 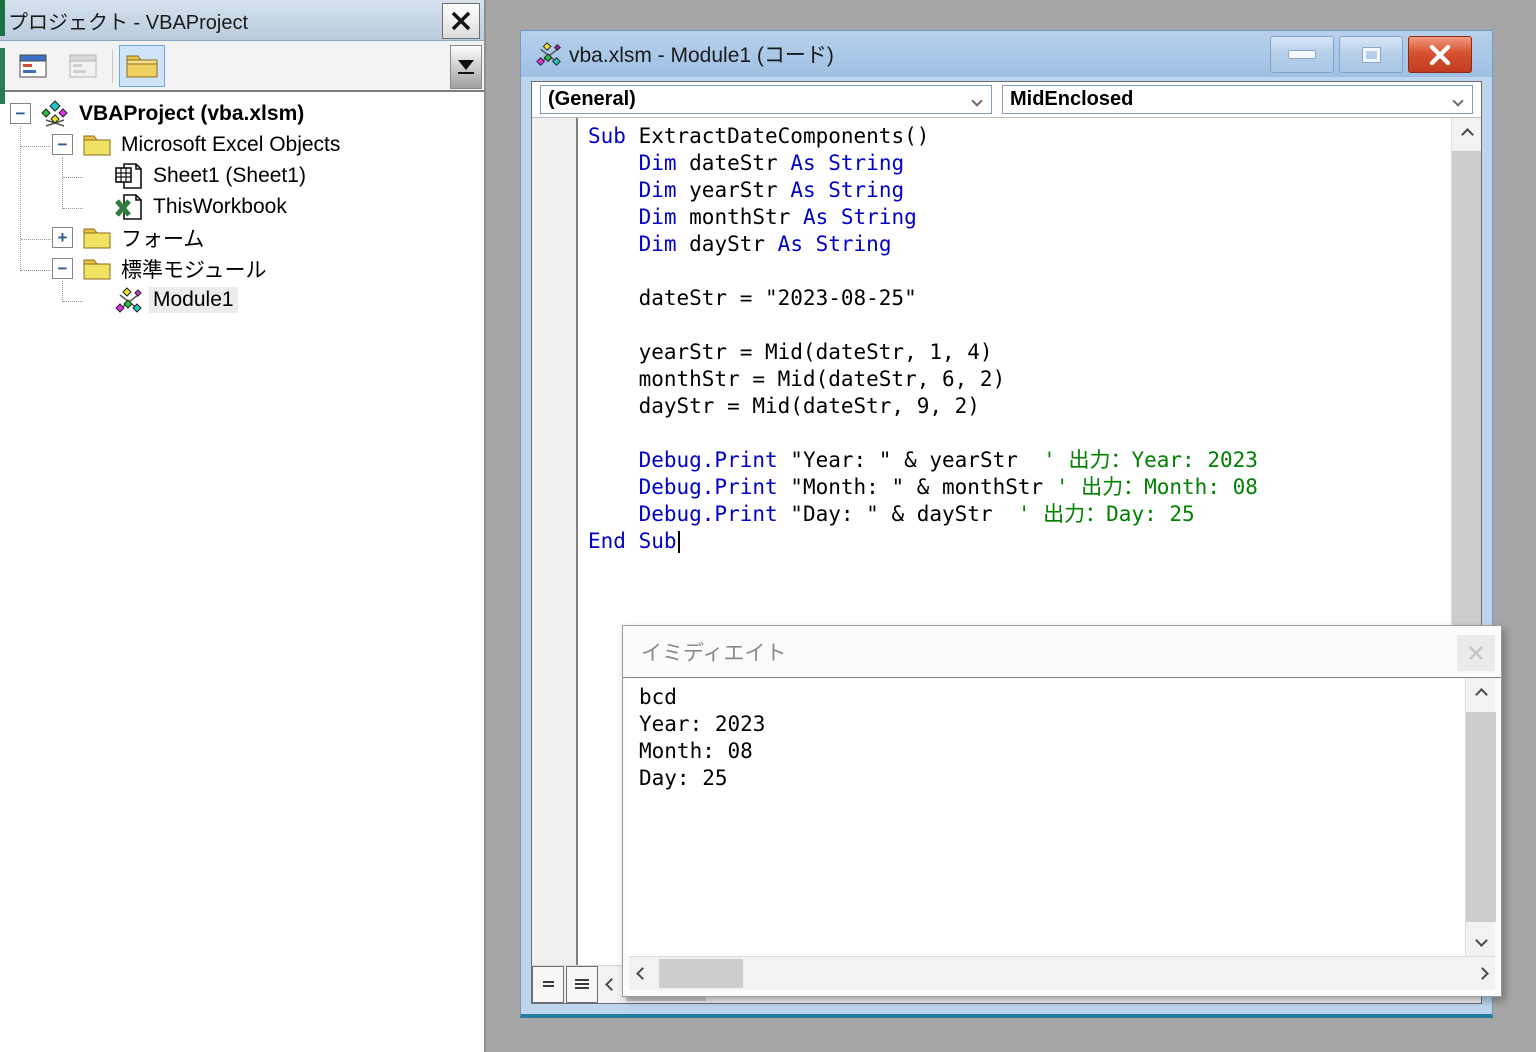 What do you see at coordinates (97, 238) in the screenshot?
I see `folder-closed-icon` at bounding box center [97, 238].